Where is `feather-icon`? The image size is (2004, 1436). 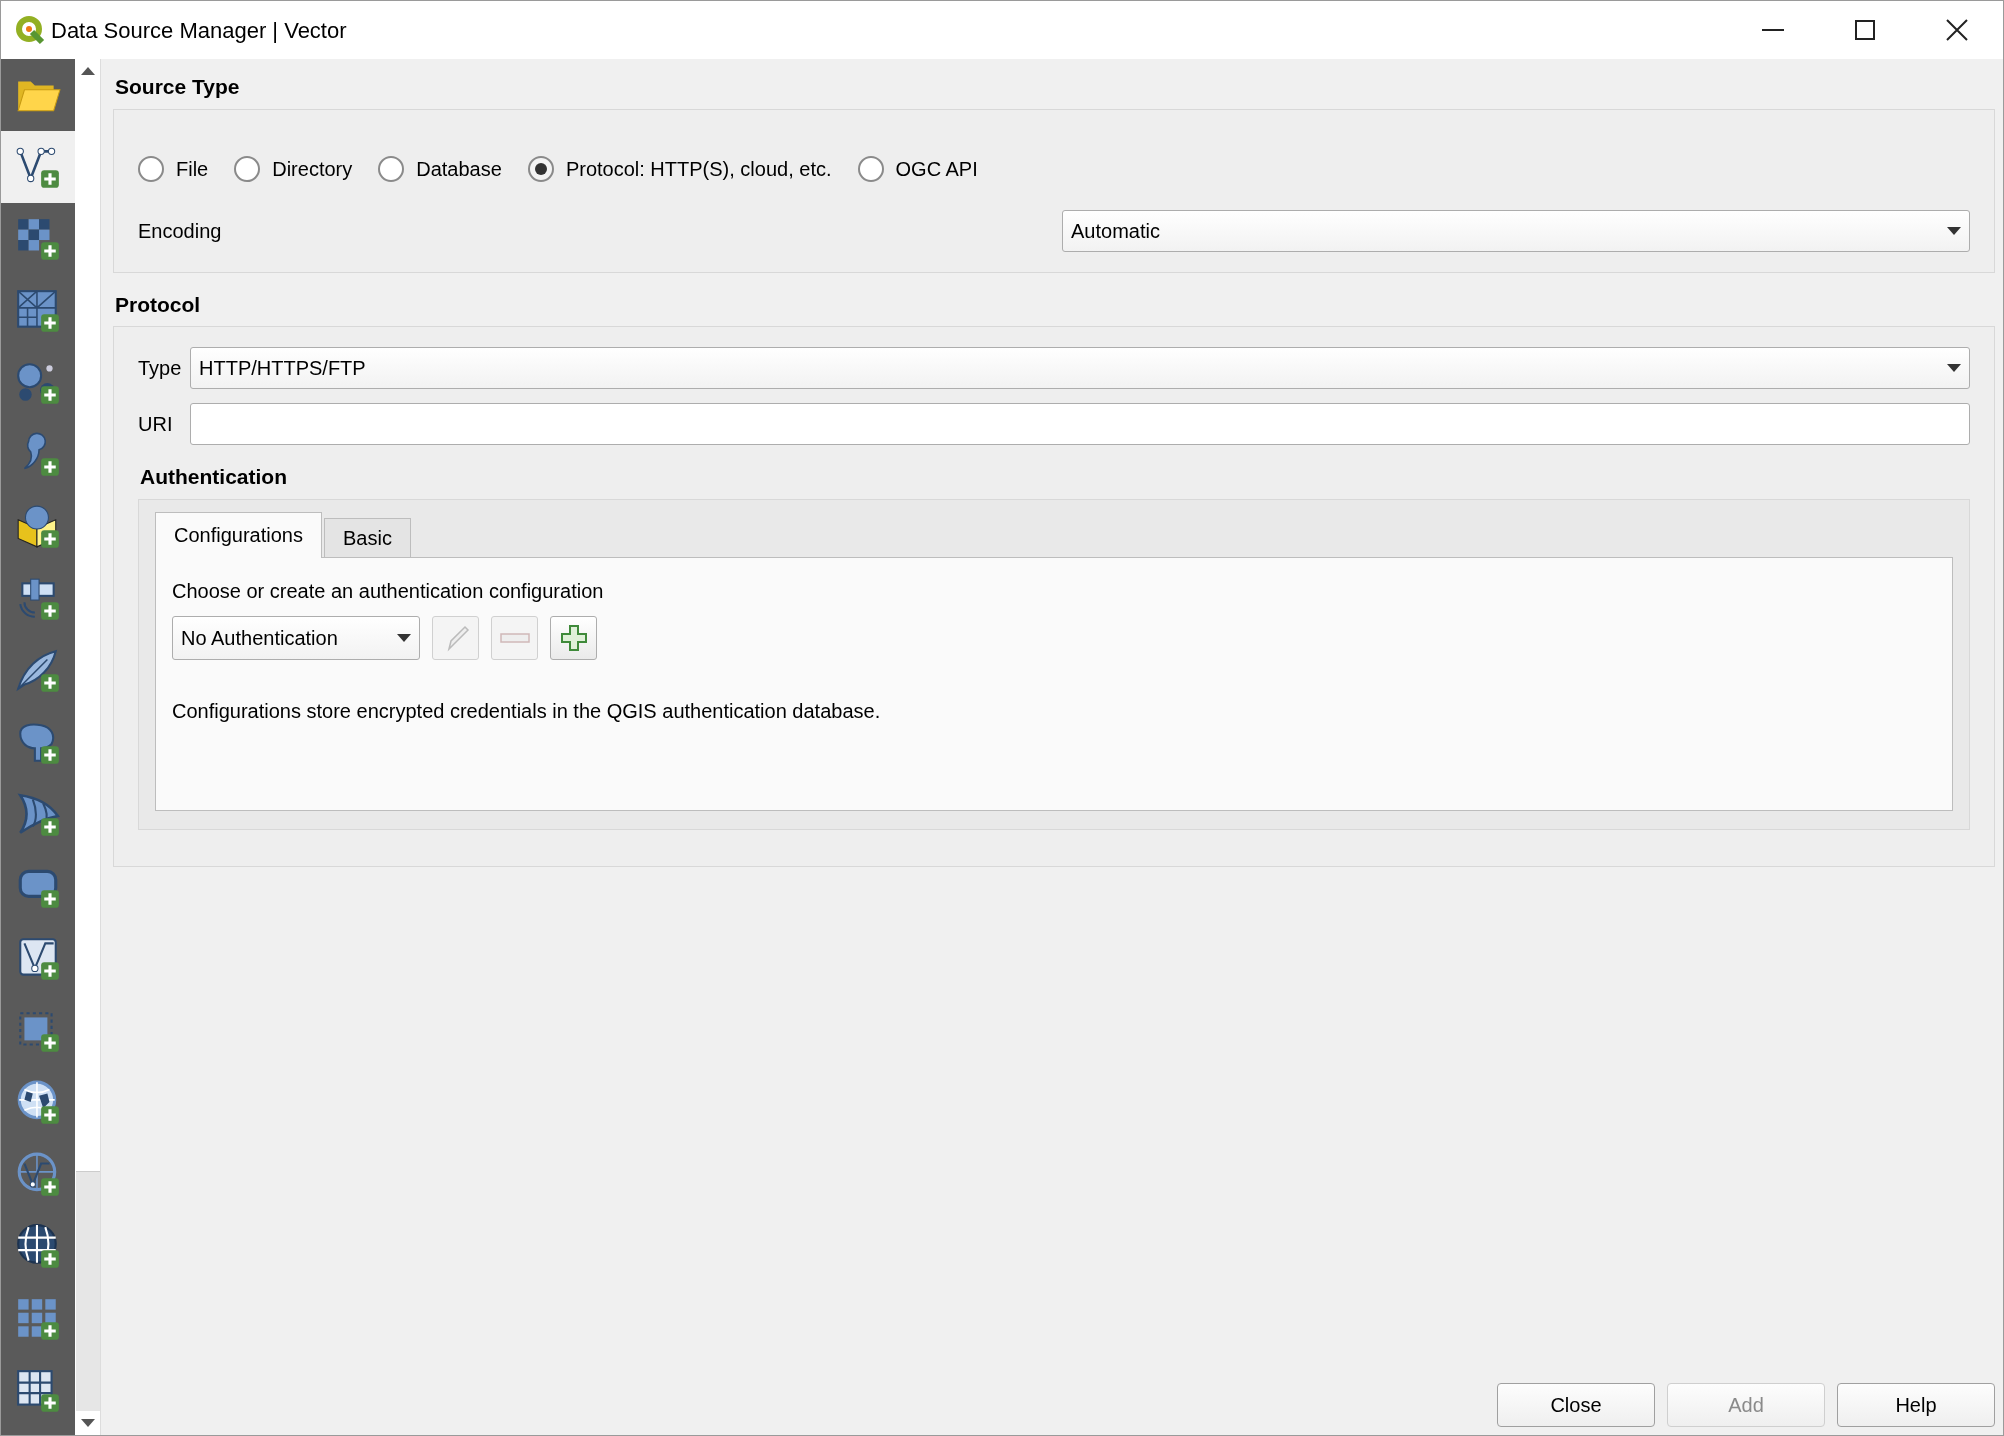
feather-icon is located at coordinates (38, 671).